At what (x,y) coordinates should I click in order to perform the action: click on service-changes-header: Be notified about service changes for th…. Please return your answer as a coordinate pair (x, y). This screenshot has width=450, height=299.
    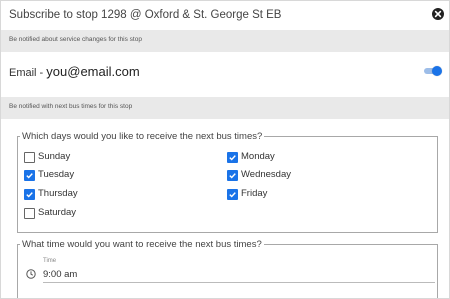
    Looking at the image, I should click on (225, 41).